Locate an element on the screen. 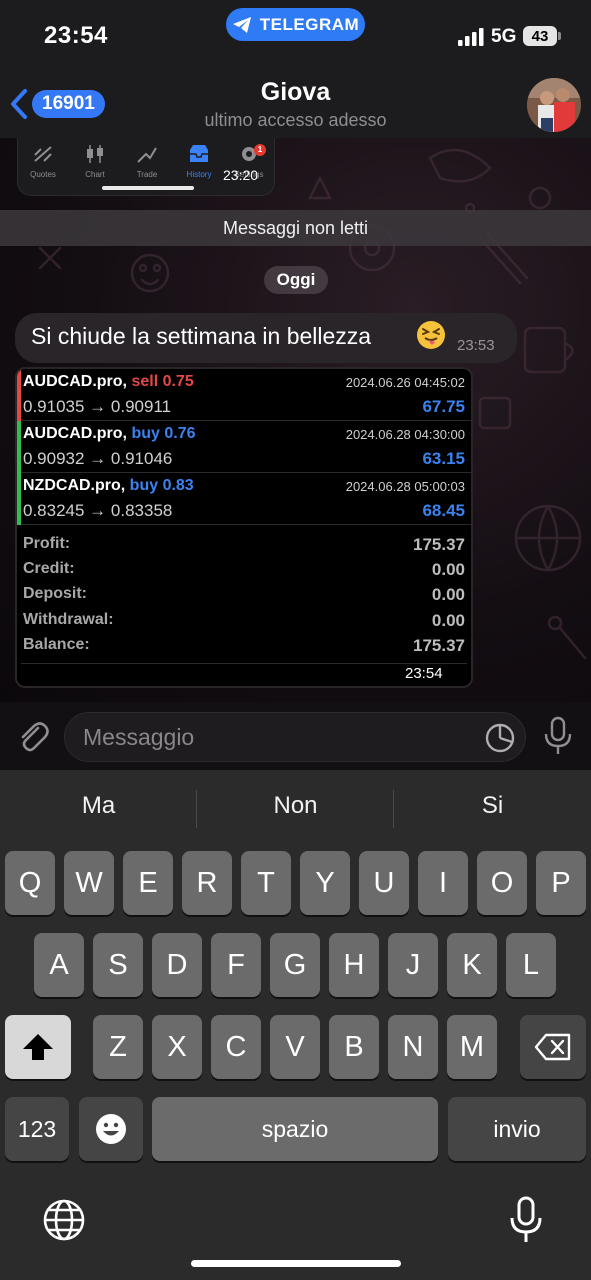 This screenshot has height=1280, width=591. key-a: A is located at coordinates (59, 965).